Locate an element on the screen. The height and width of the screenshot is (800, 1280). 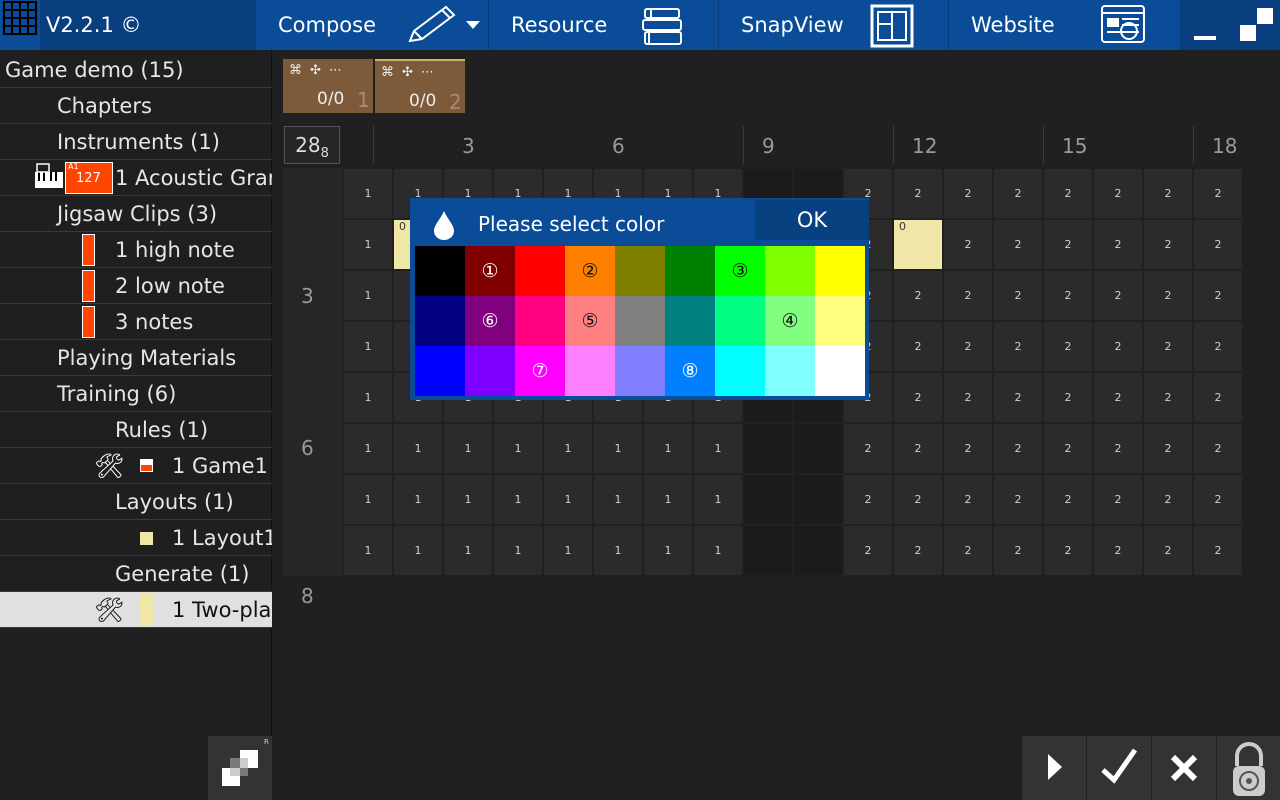
clip-tab-1: ⌘✣⋯ 0/0 1 is located at coordinates (328, 86).